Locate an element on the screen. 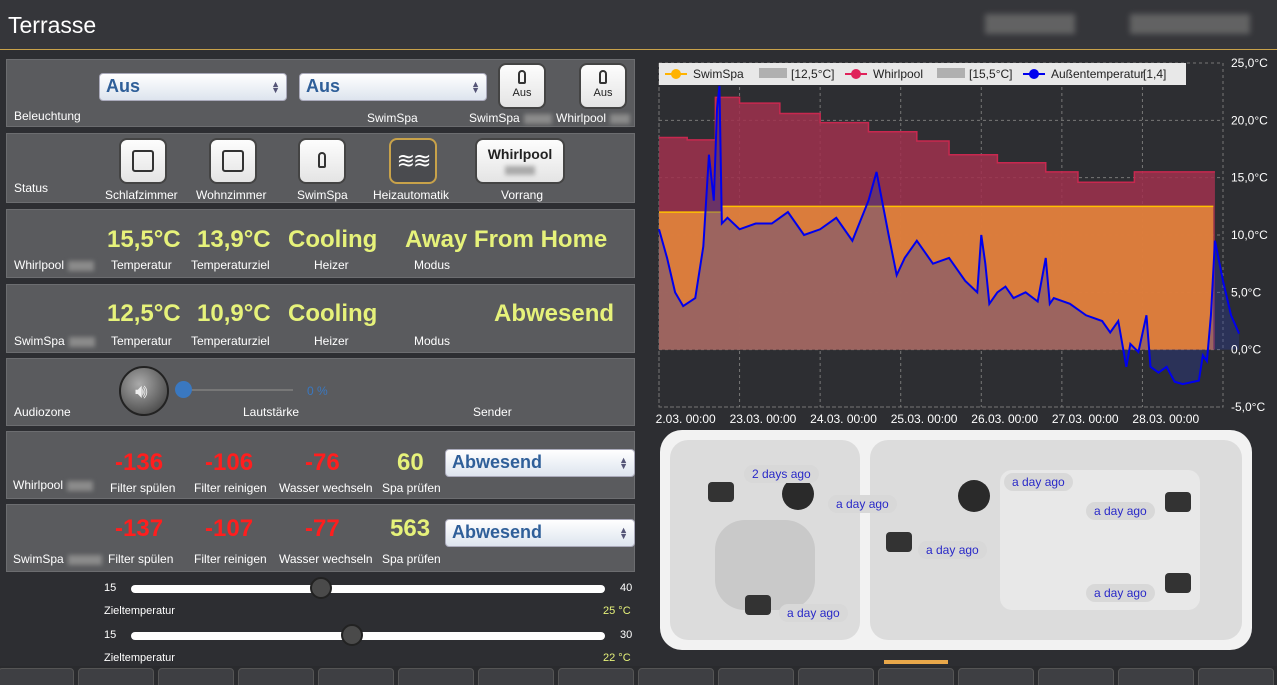 This screenshot has width=1277, height=685. bulb-icon is located at coordinates (522, 77).